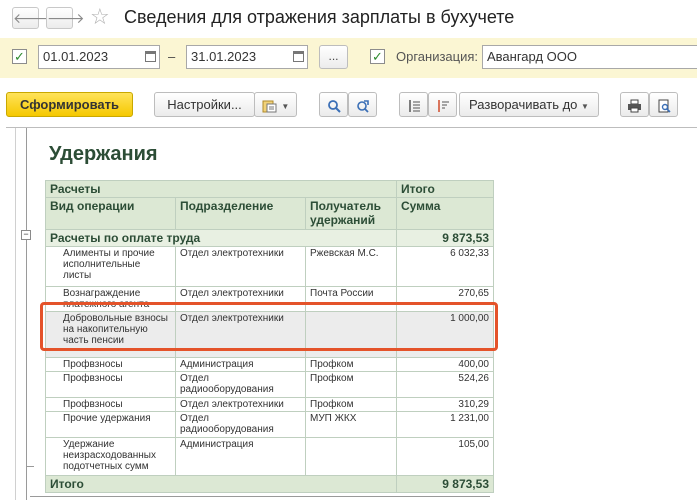 The width and height of the screenshot is (697, 500). What do you see at coordinates (69, 104) in the screenshot?
I see `generate-button: Сформировать` at bounding box center [69, 104].